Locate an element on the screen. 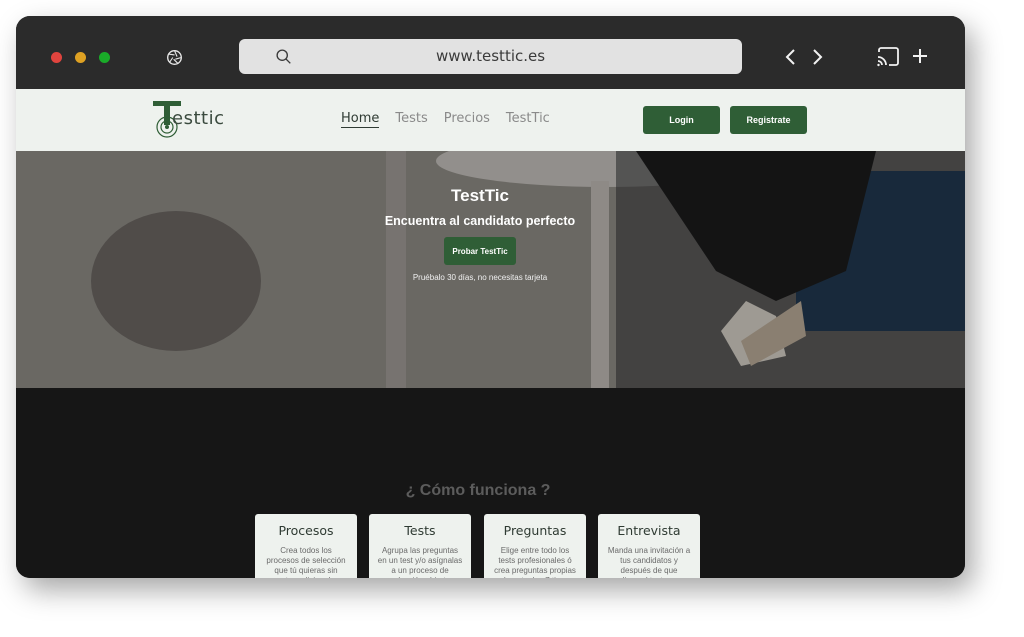  login-button: Login is located at coordinates (681, 120).